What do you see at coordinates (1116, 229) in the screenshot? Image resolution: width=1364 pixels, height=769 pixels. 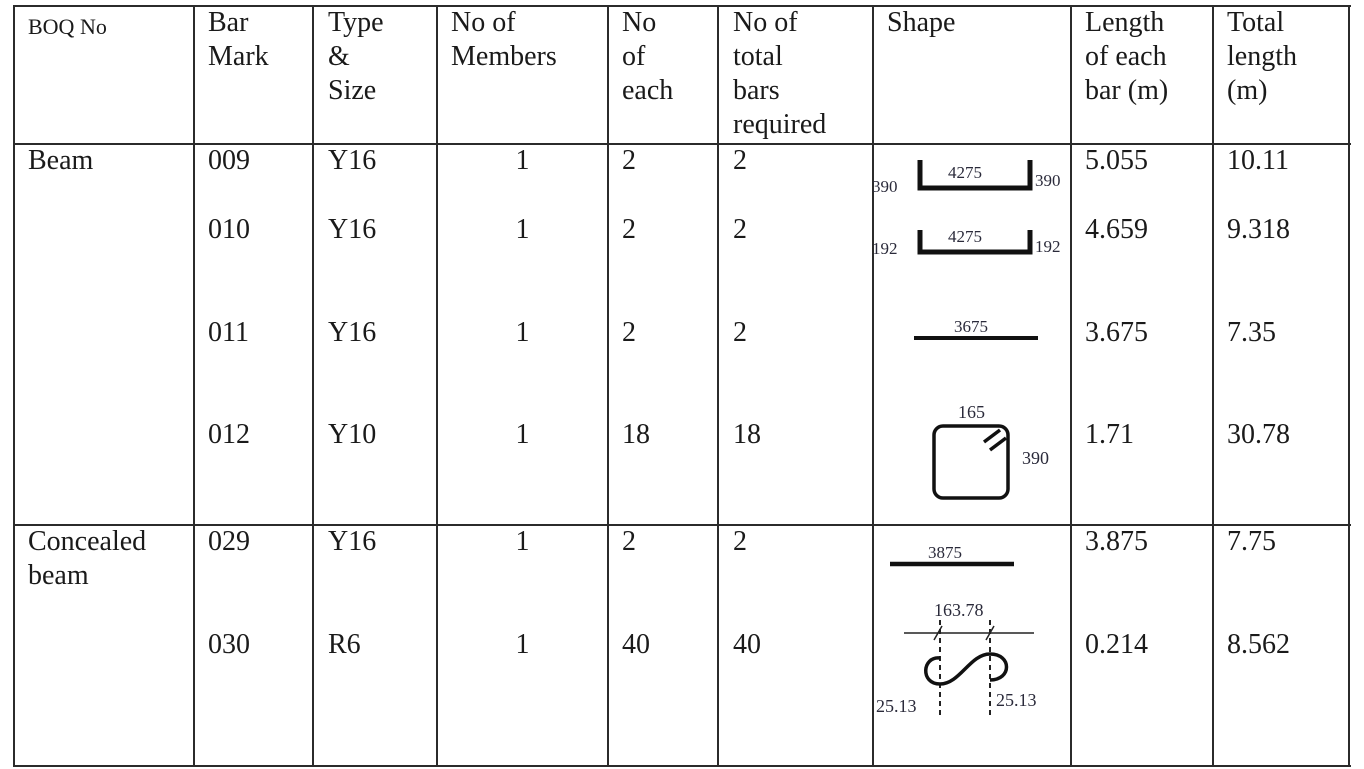 I see `length-each-bar: 4.659` at bounding box center [1116, 229].